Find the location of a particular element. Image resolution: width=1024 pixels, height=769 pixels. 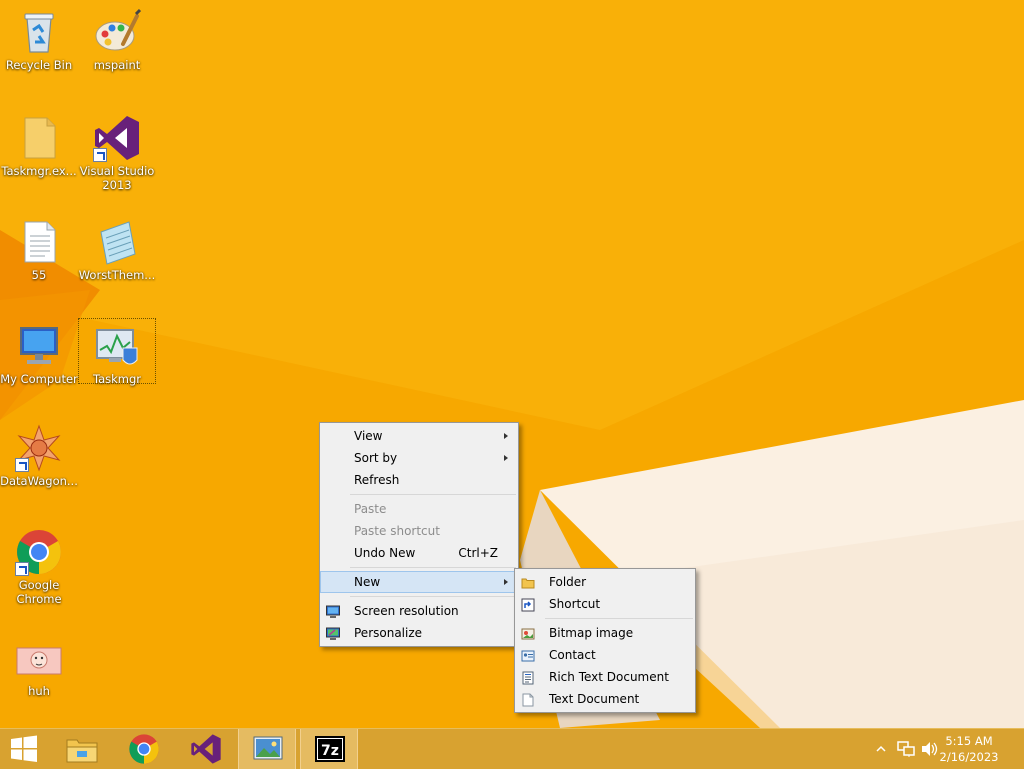

desktop-icon-55: 55 is located at coordinates (39, 250).